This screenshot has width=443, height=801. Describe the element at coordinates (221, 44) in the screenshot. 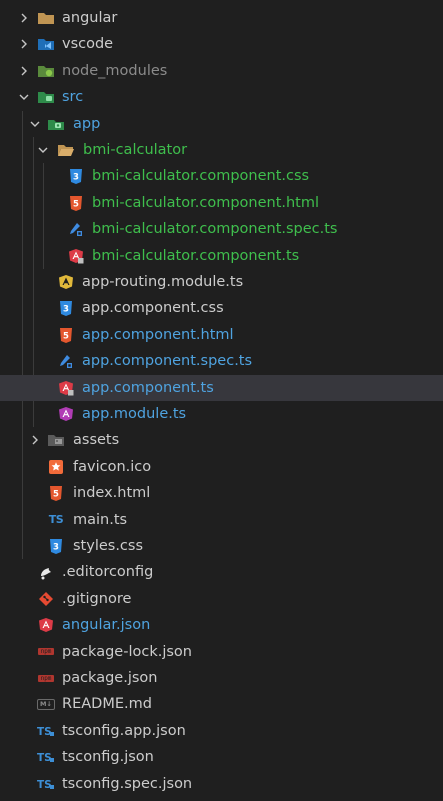

I see `tree-folder-row: vscode` at that location.